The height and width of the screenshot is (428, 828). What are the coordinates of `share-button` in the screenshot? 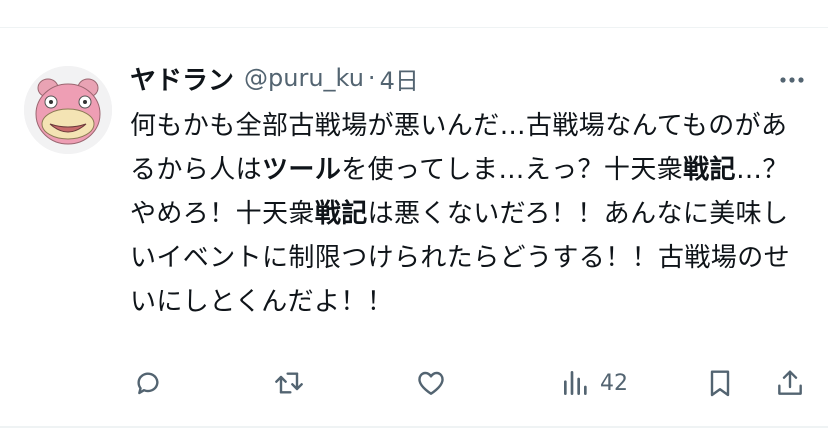 It's located at (790, 383).